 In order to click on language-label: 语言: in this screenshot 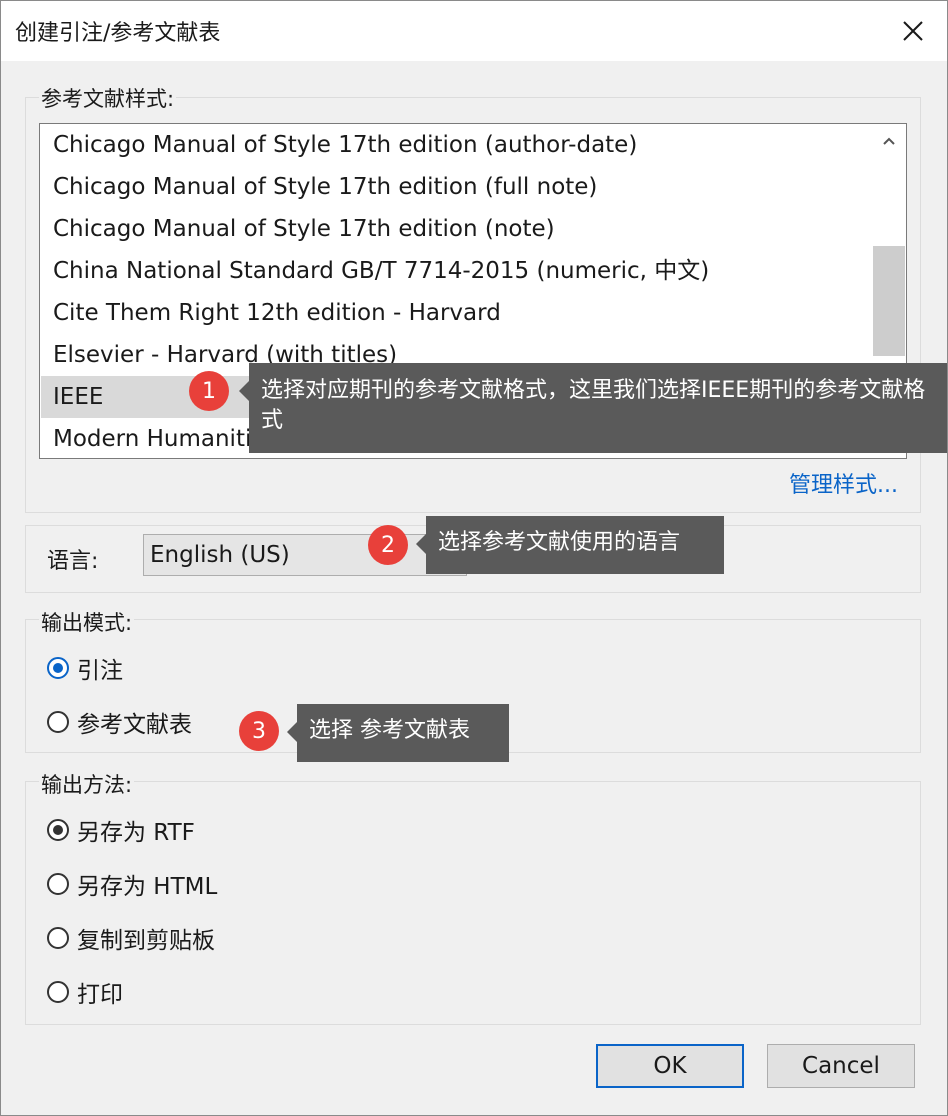, I will do `click(73, 561)`.